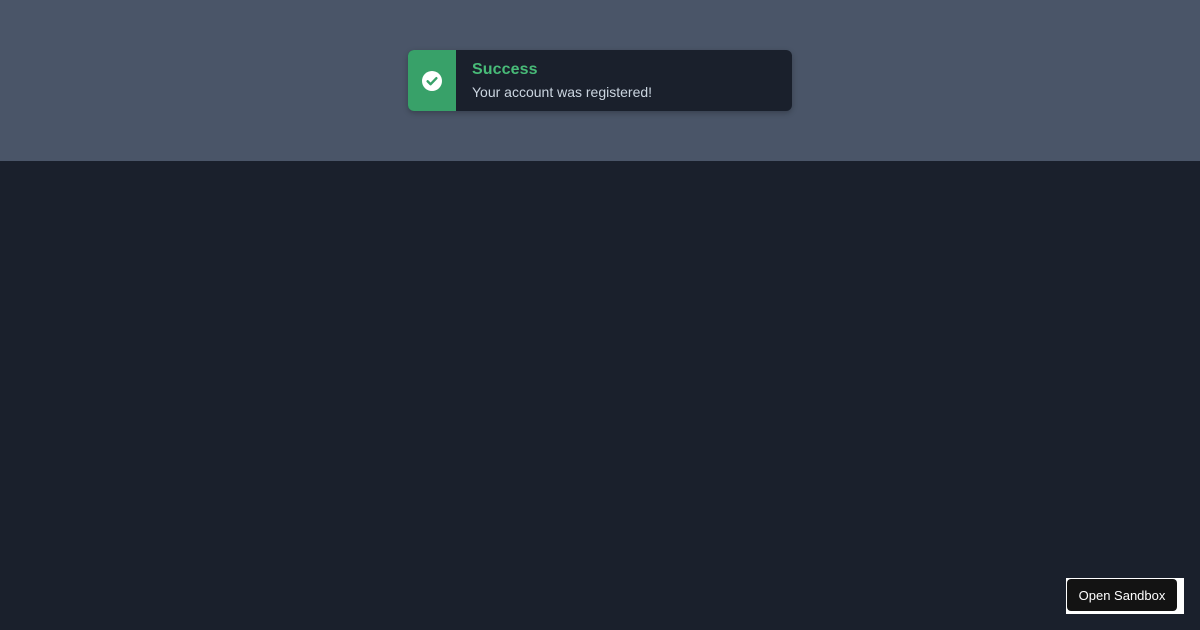  Describe the element at coordinates (1122, 595) in the screenshot. I see `open-sandbox-button: Open Sandbox` at that location.